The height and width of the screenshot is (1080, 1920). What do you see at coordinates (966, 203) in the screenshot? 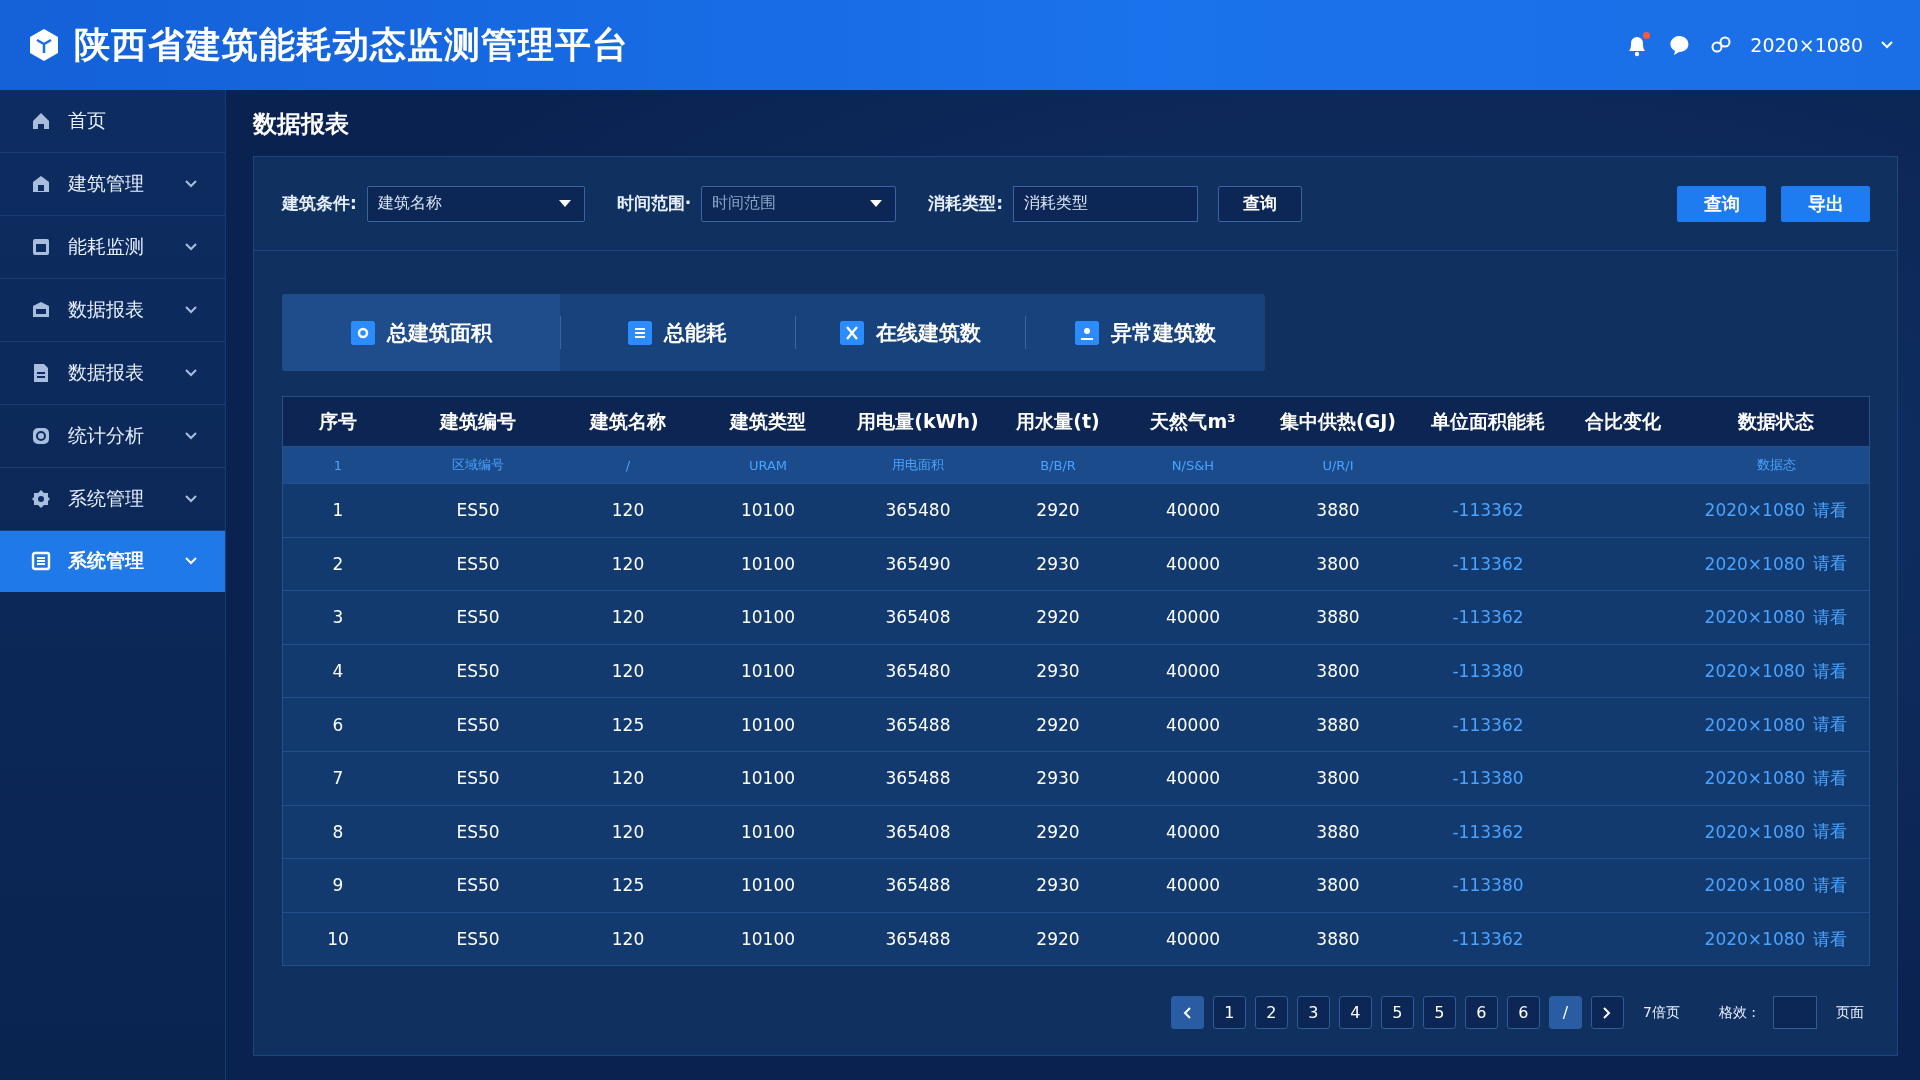
I see `filter-label: 消耗类型:` at bounding box center [966, 203].